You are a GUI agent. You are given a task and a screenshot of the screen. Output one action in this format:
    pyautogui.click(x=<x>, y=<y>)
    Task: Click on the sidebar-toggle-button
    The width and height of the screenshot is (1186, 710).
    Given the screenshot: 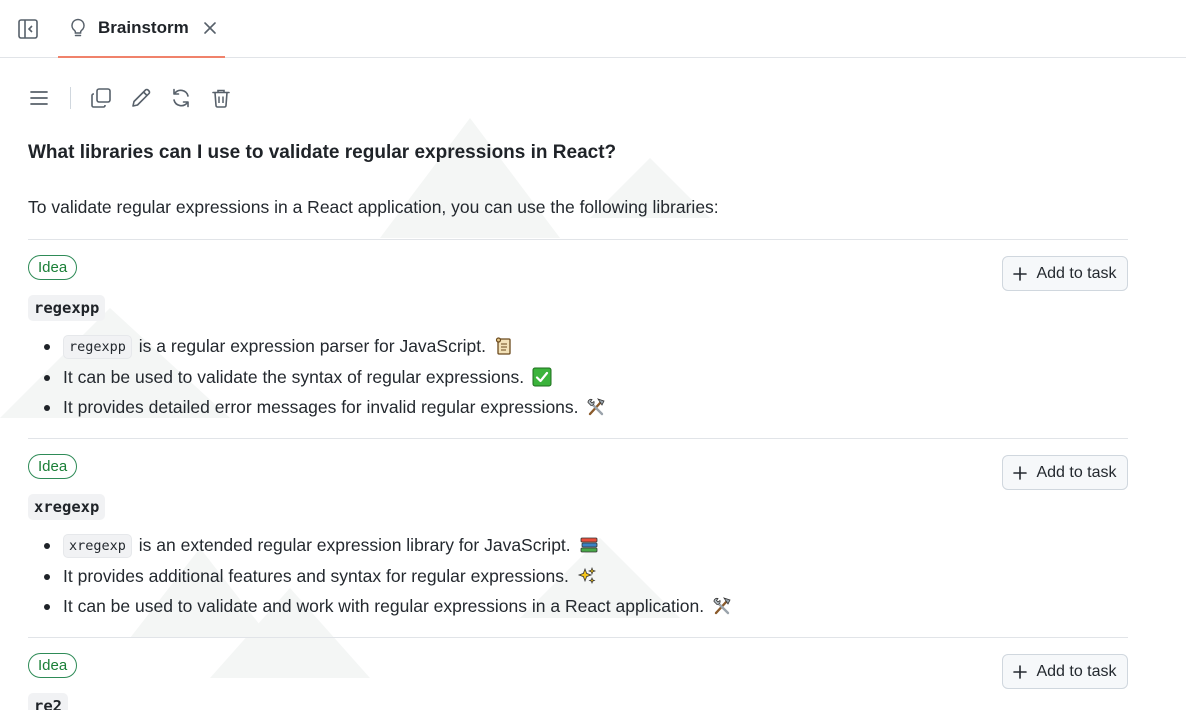 What is the action you would take?
    pyautogui.click(x=28, y=29)
    